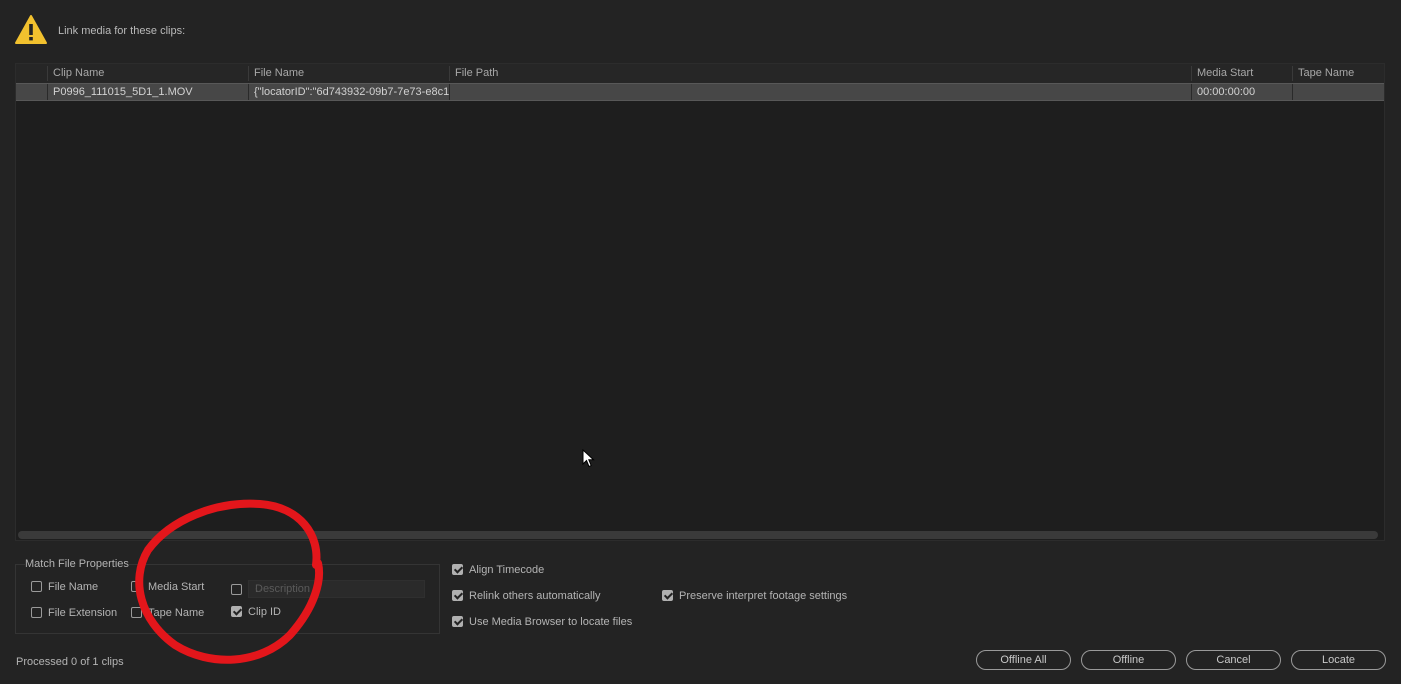 Image resolution: width=1401 pixels, height=684 pixels. I want to click on cell-clip-name: P0996_111015_5D1_1.MOV, so click(148, 92).